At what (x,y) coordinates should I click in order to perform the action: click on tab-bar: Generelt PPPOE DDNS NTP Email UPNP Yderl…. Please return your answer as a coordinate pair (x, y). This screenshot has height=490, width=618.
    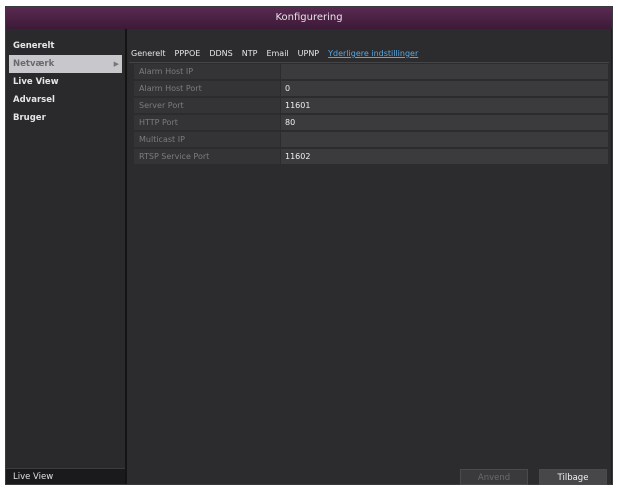
    Looking at the image, I should click on (279, 54).